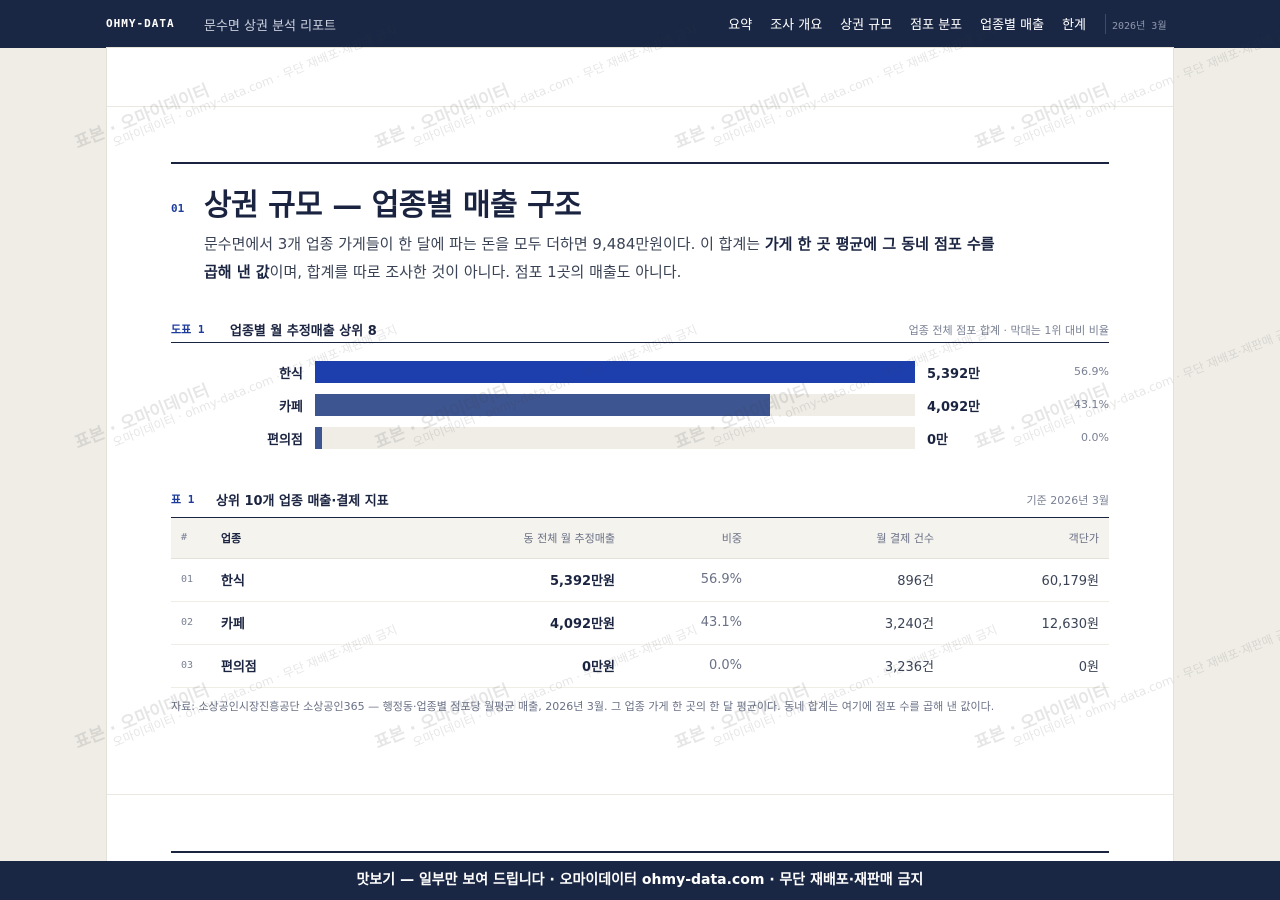 This screenshot has height=900, width=1280. I want to click on next-section-rule, so click(640, 852).